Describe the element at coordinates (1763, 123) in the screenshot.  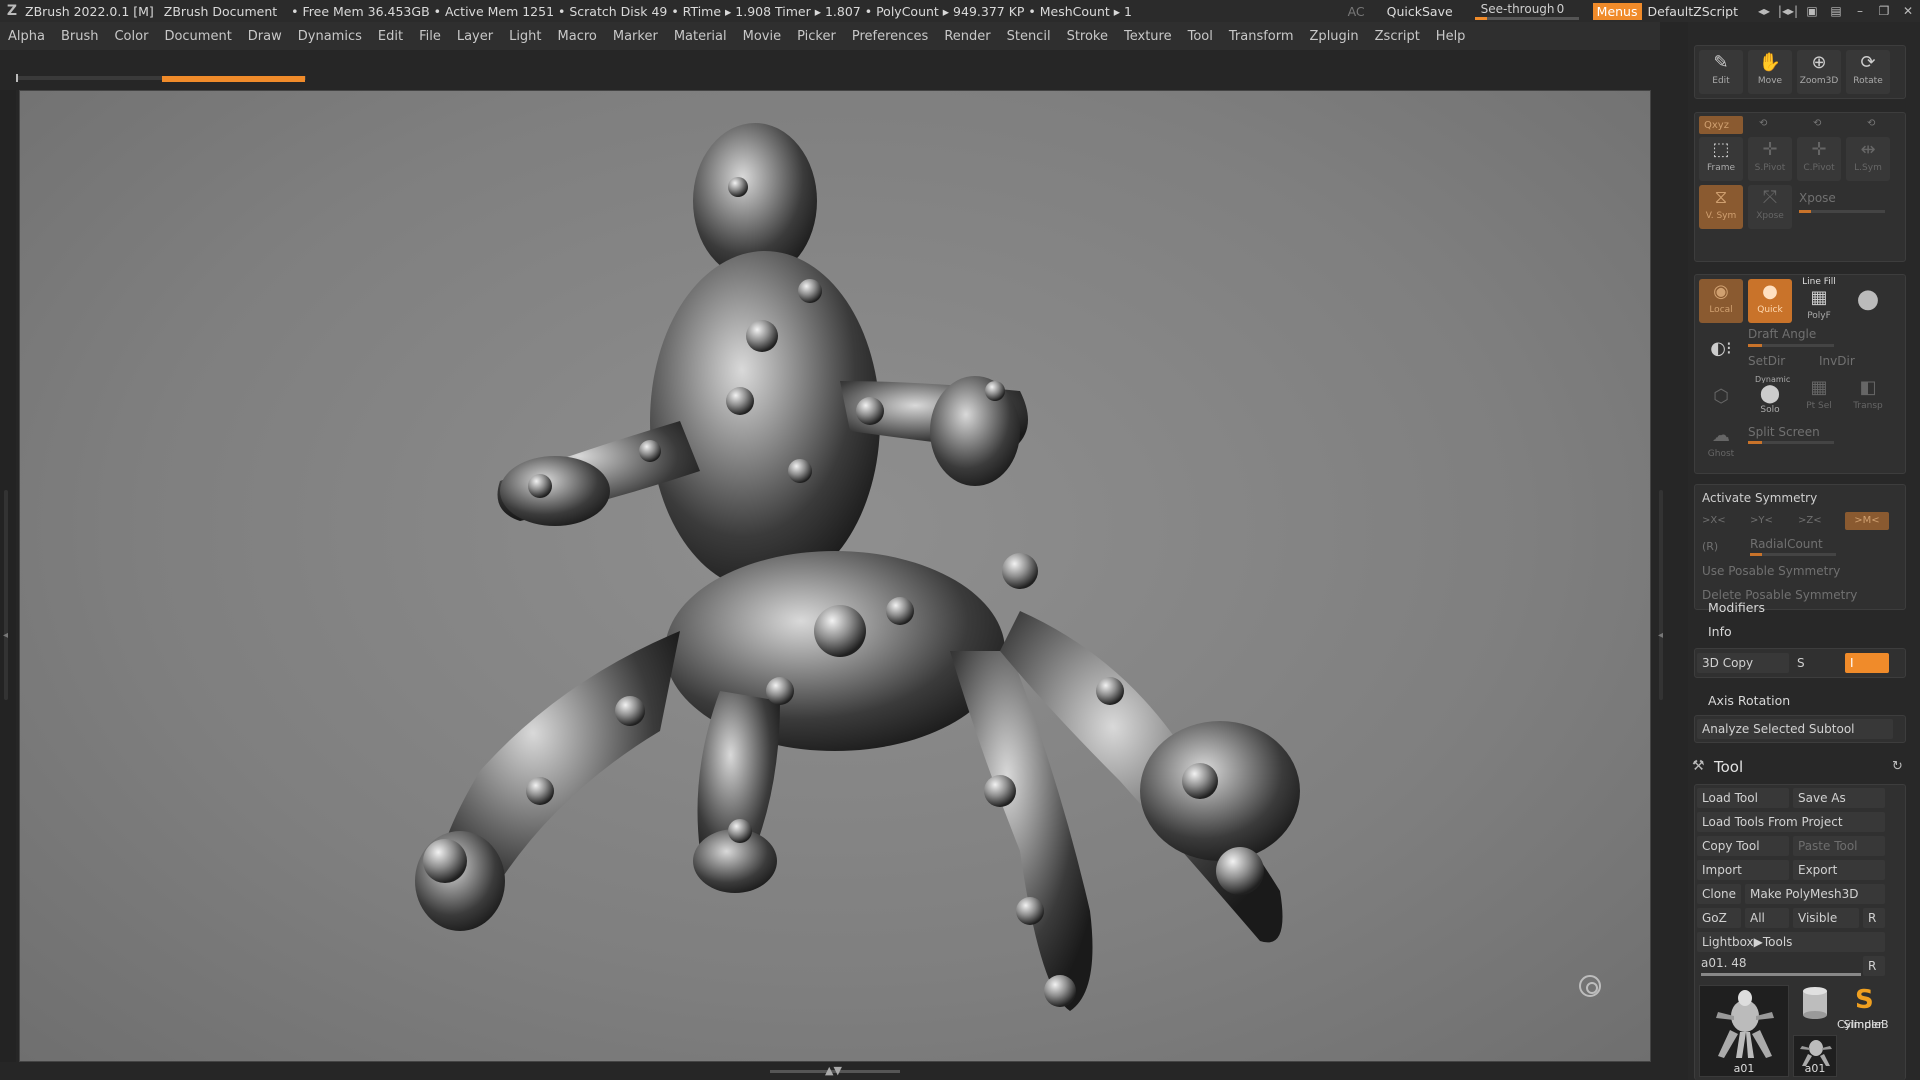
I see `rotate-x-icon: ⟲` at that location.